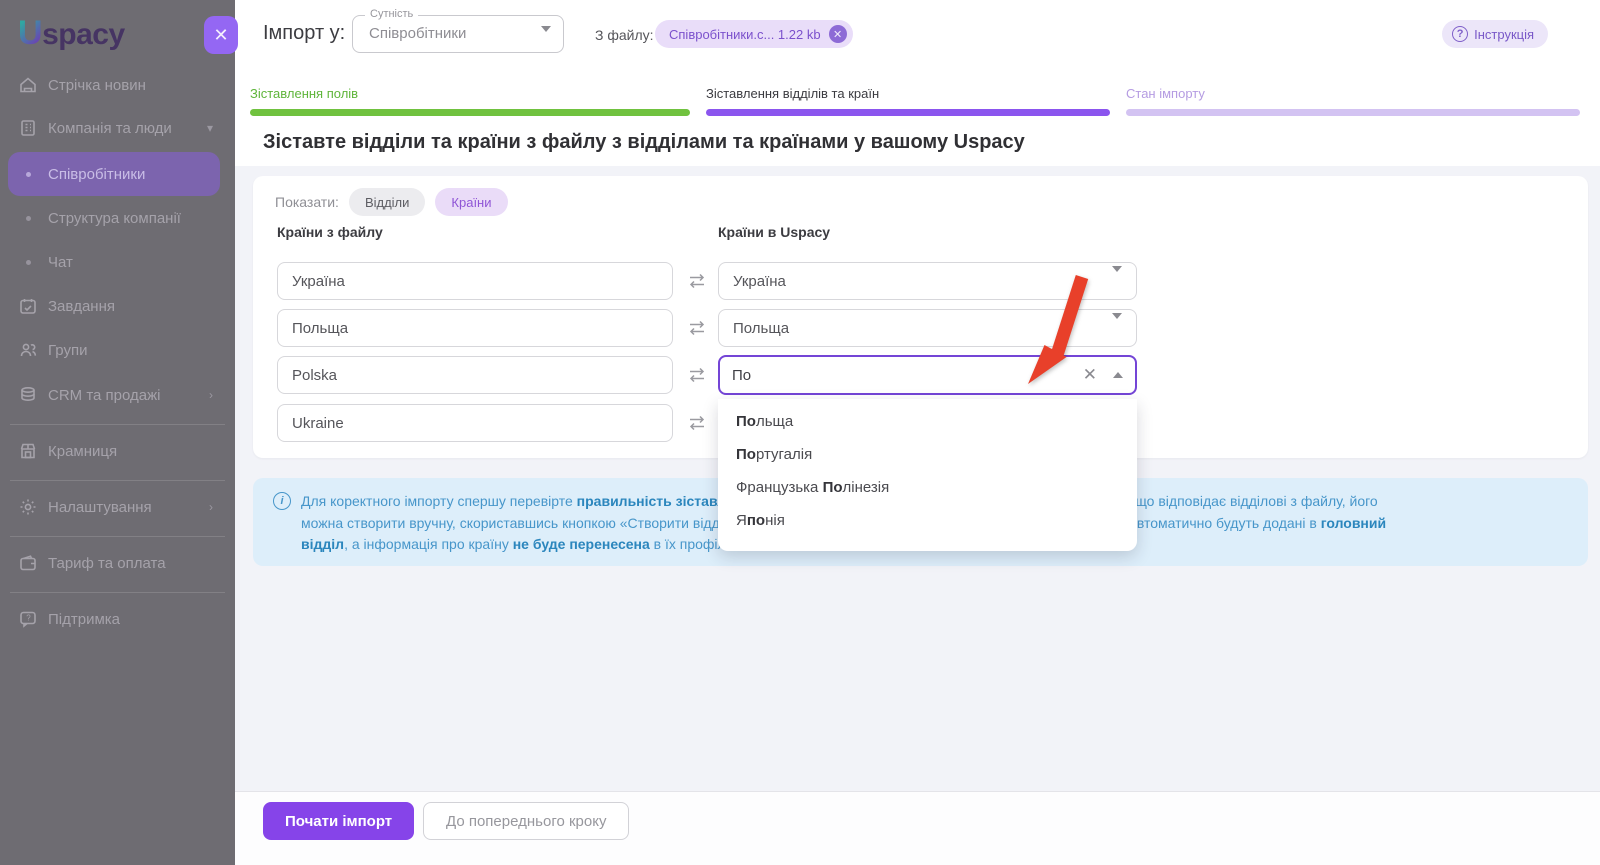 The height and width of the screenshot is (865, 1600). I want to click on sidebar-item-label: Налаштування, so click(100, 507).